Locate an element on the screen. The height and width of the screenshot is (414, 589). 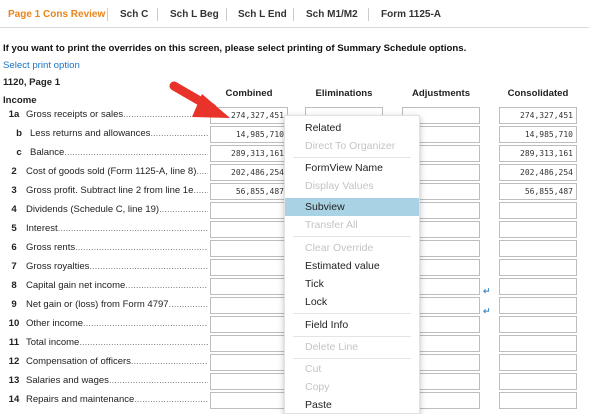
menu-item-clear-override: Clear Override is located at coordinates (352, 248).